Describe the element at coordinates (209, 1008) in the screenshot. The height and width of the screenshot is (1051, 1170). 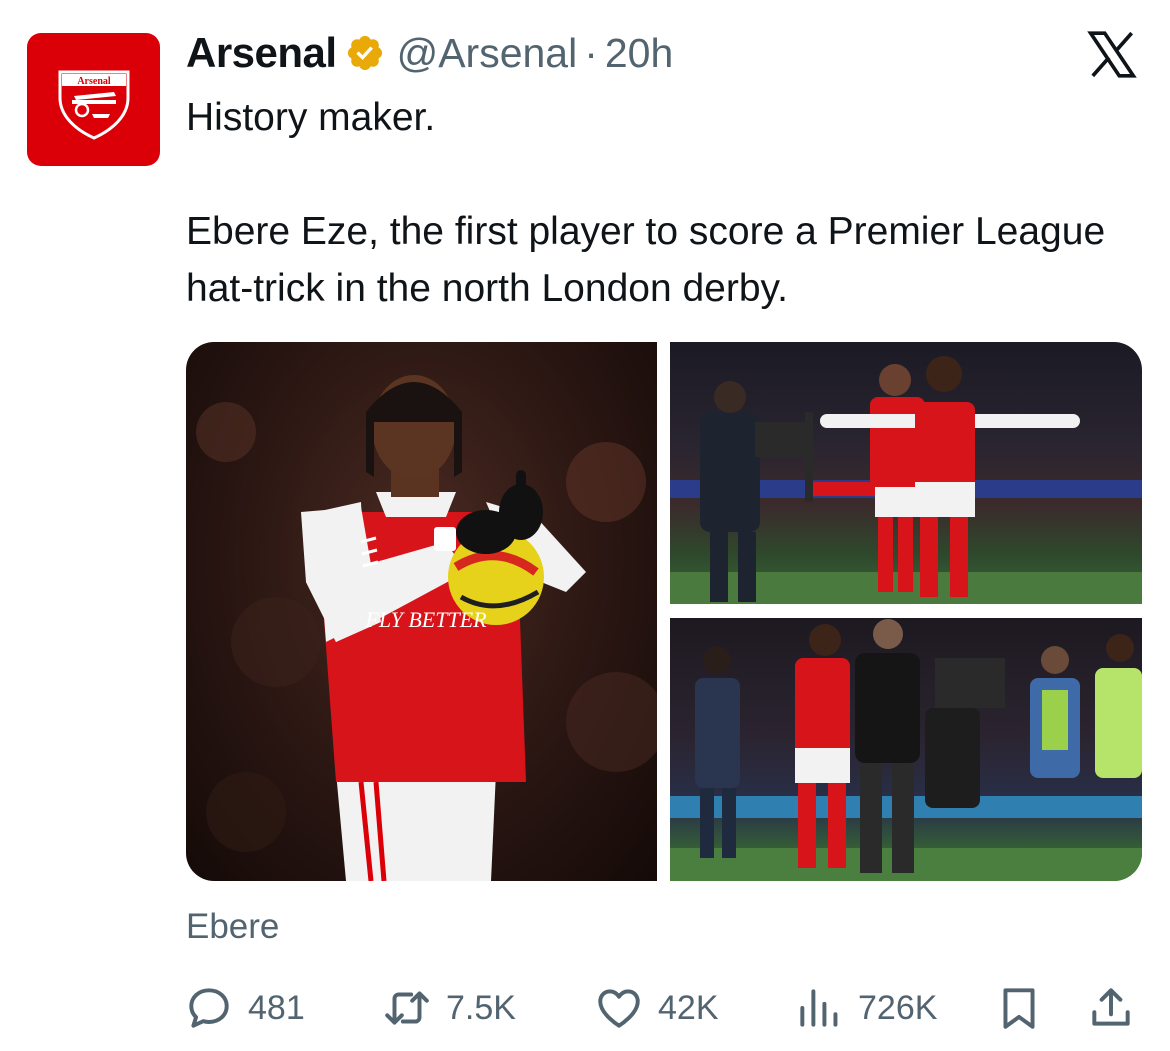
I see `reply-icon` at that location.